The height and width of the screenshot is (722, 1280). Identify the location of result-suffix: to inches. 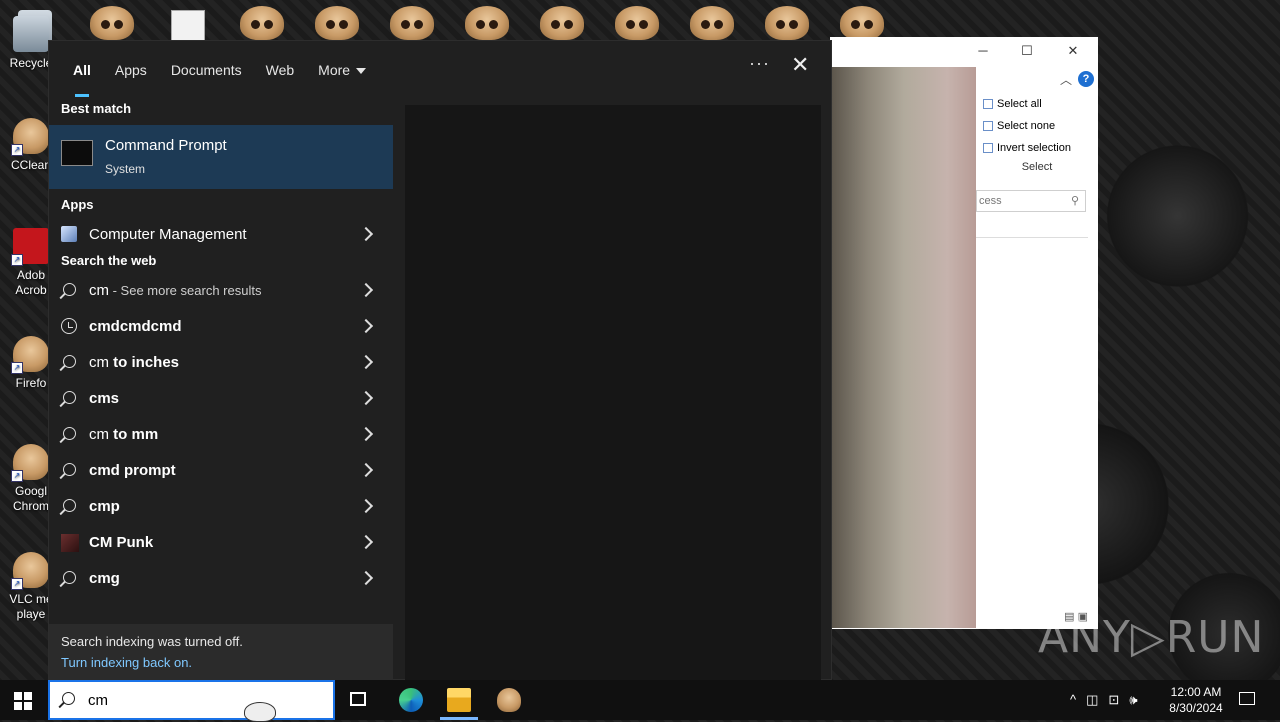
(144, 362).